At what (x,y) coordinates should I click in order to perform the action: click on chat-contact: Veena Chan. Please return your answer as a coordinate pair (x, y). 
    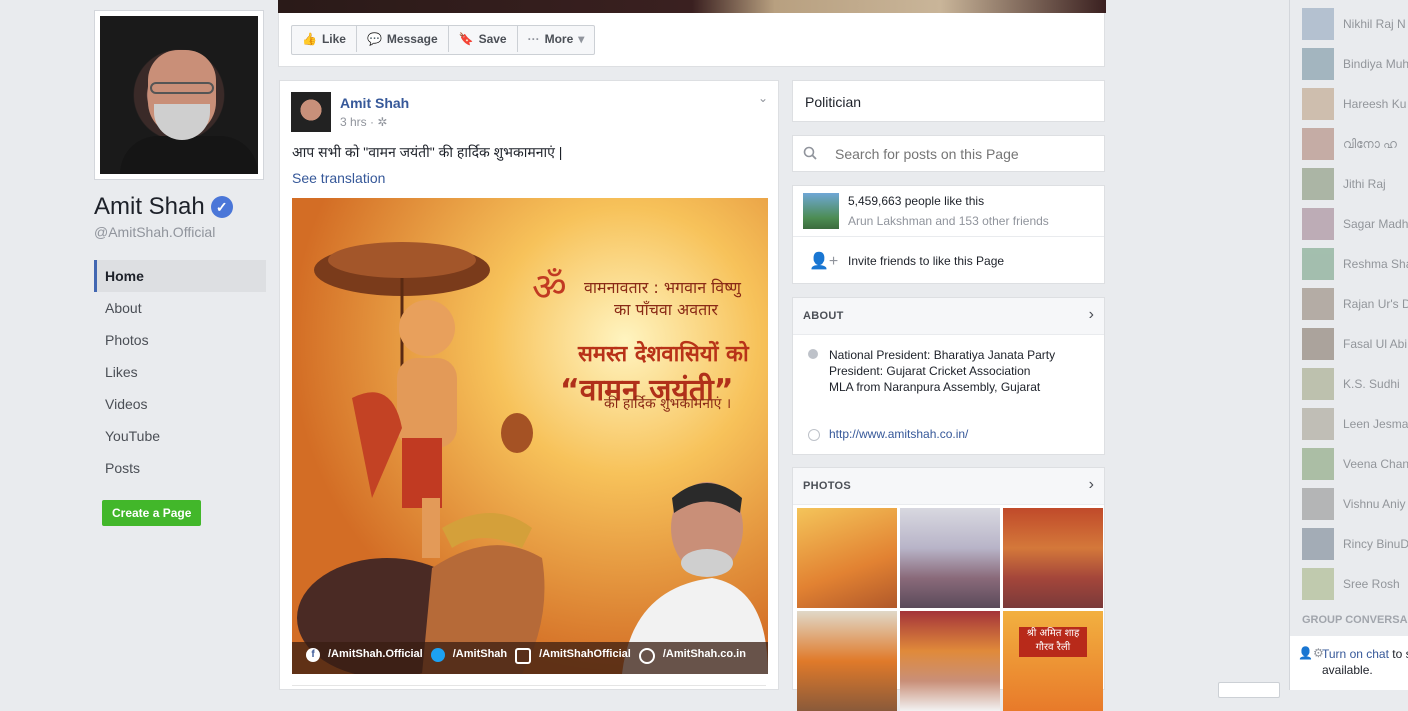
    Looking at the image, I should click on (1355, 464).